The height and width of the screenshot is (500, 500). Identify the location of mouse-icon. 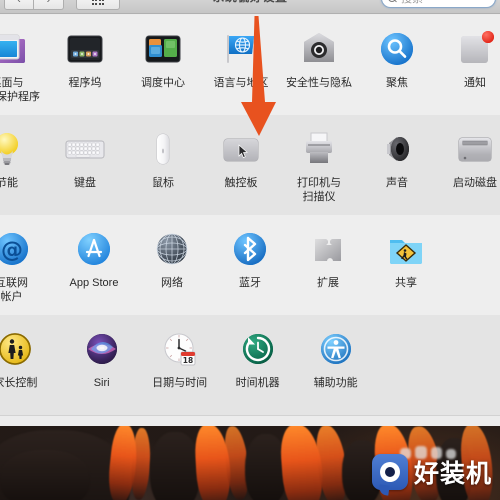
(163, 149).